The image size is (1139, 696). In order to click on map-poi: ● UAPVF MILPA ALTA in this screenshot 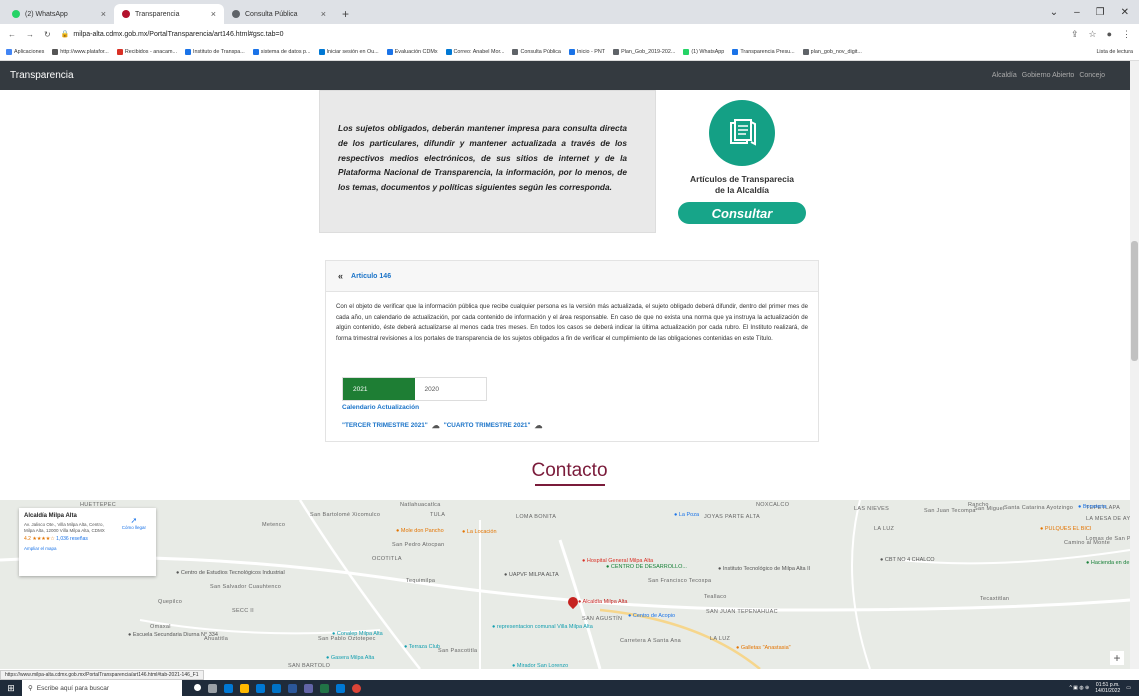, I will do `click(531, 575)`.